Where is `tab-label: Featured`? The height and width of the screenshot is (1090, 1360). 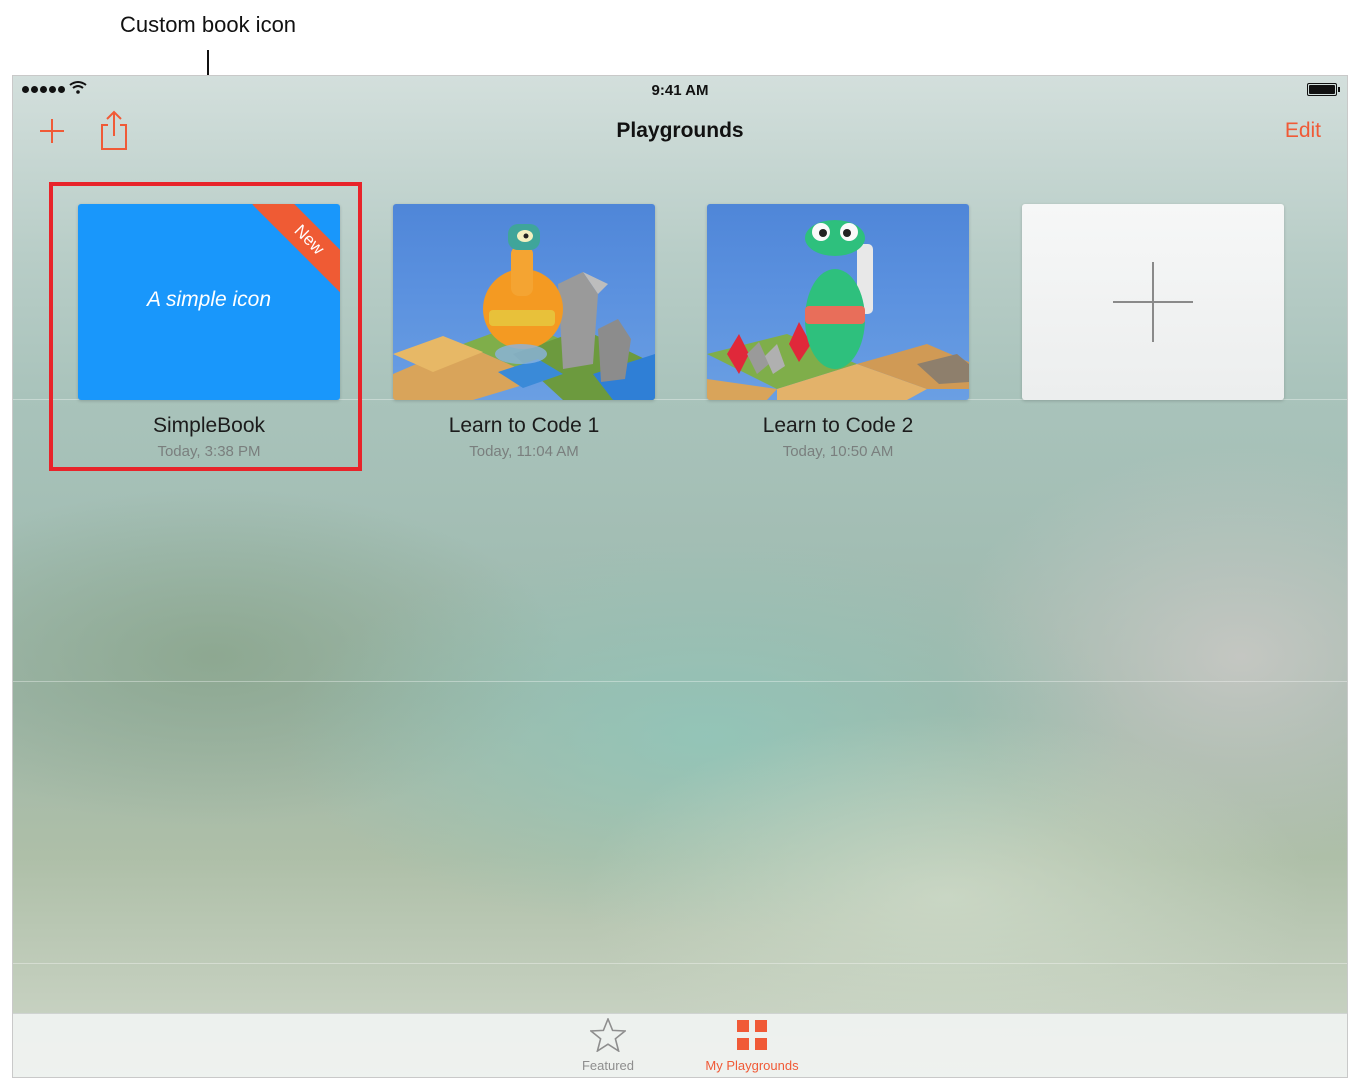 tab-label: Featured is located at coordinates (608, 1065).